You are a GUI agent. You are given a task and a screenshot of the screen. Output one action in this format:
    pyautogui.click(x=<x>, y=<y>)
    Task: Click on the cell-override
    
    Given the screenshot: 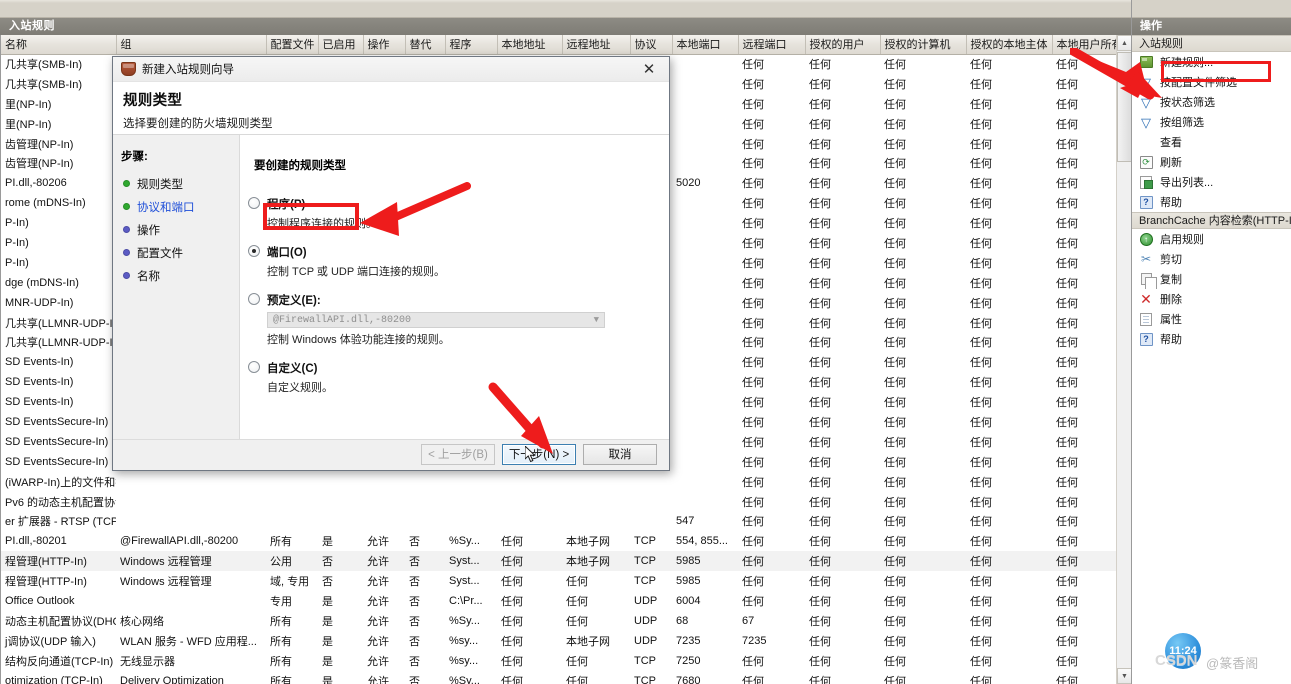 What is the action you would take?
    pyautogui.click(x=425, y=521)
    